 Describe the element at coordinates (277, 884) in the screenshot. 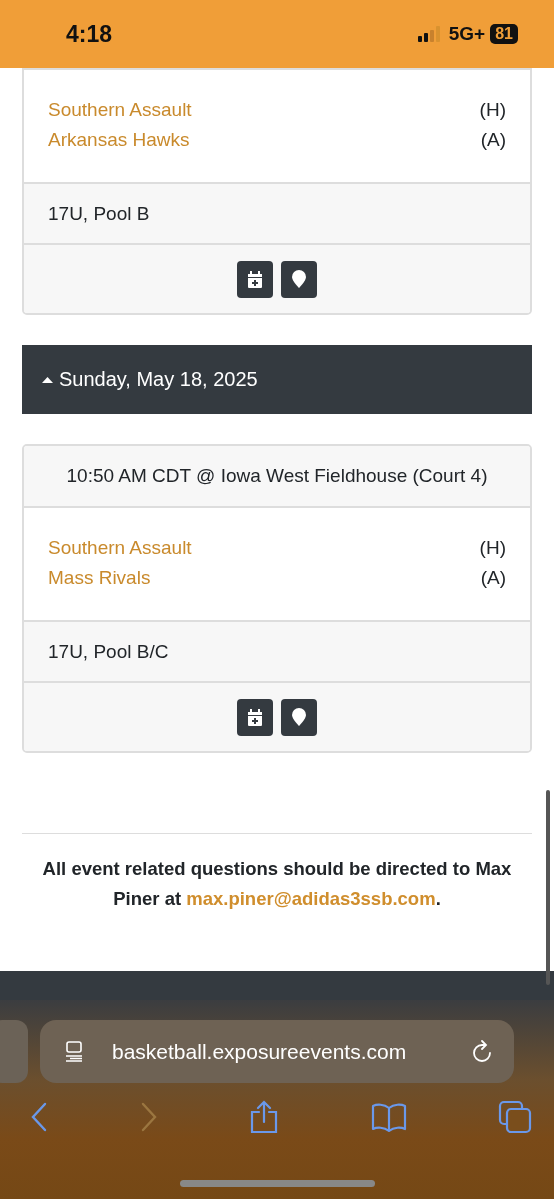

I see `contact-note: All event related questions should be directed to Max Piner at max.piner@adidas3ssb.com.` at that location.